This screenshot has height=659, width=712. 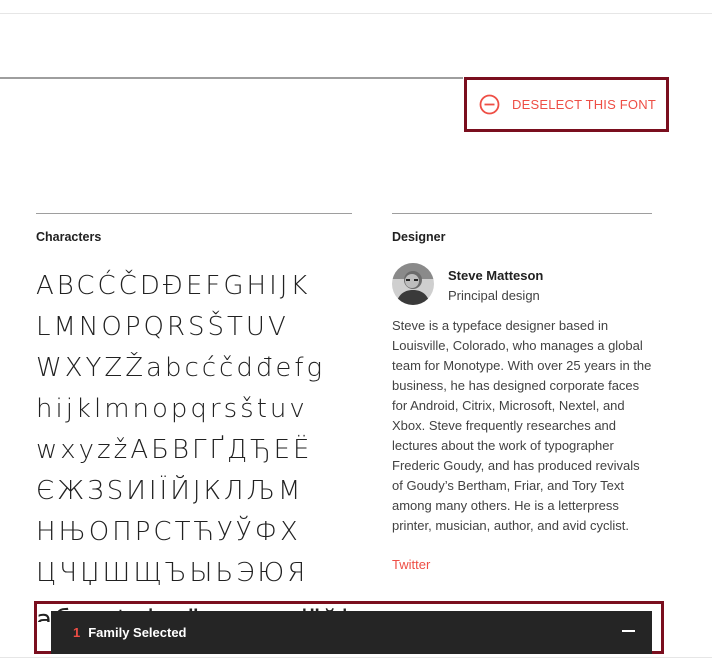 I want to click on designer-divider, so click(x=522, y=213).